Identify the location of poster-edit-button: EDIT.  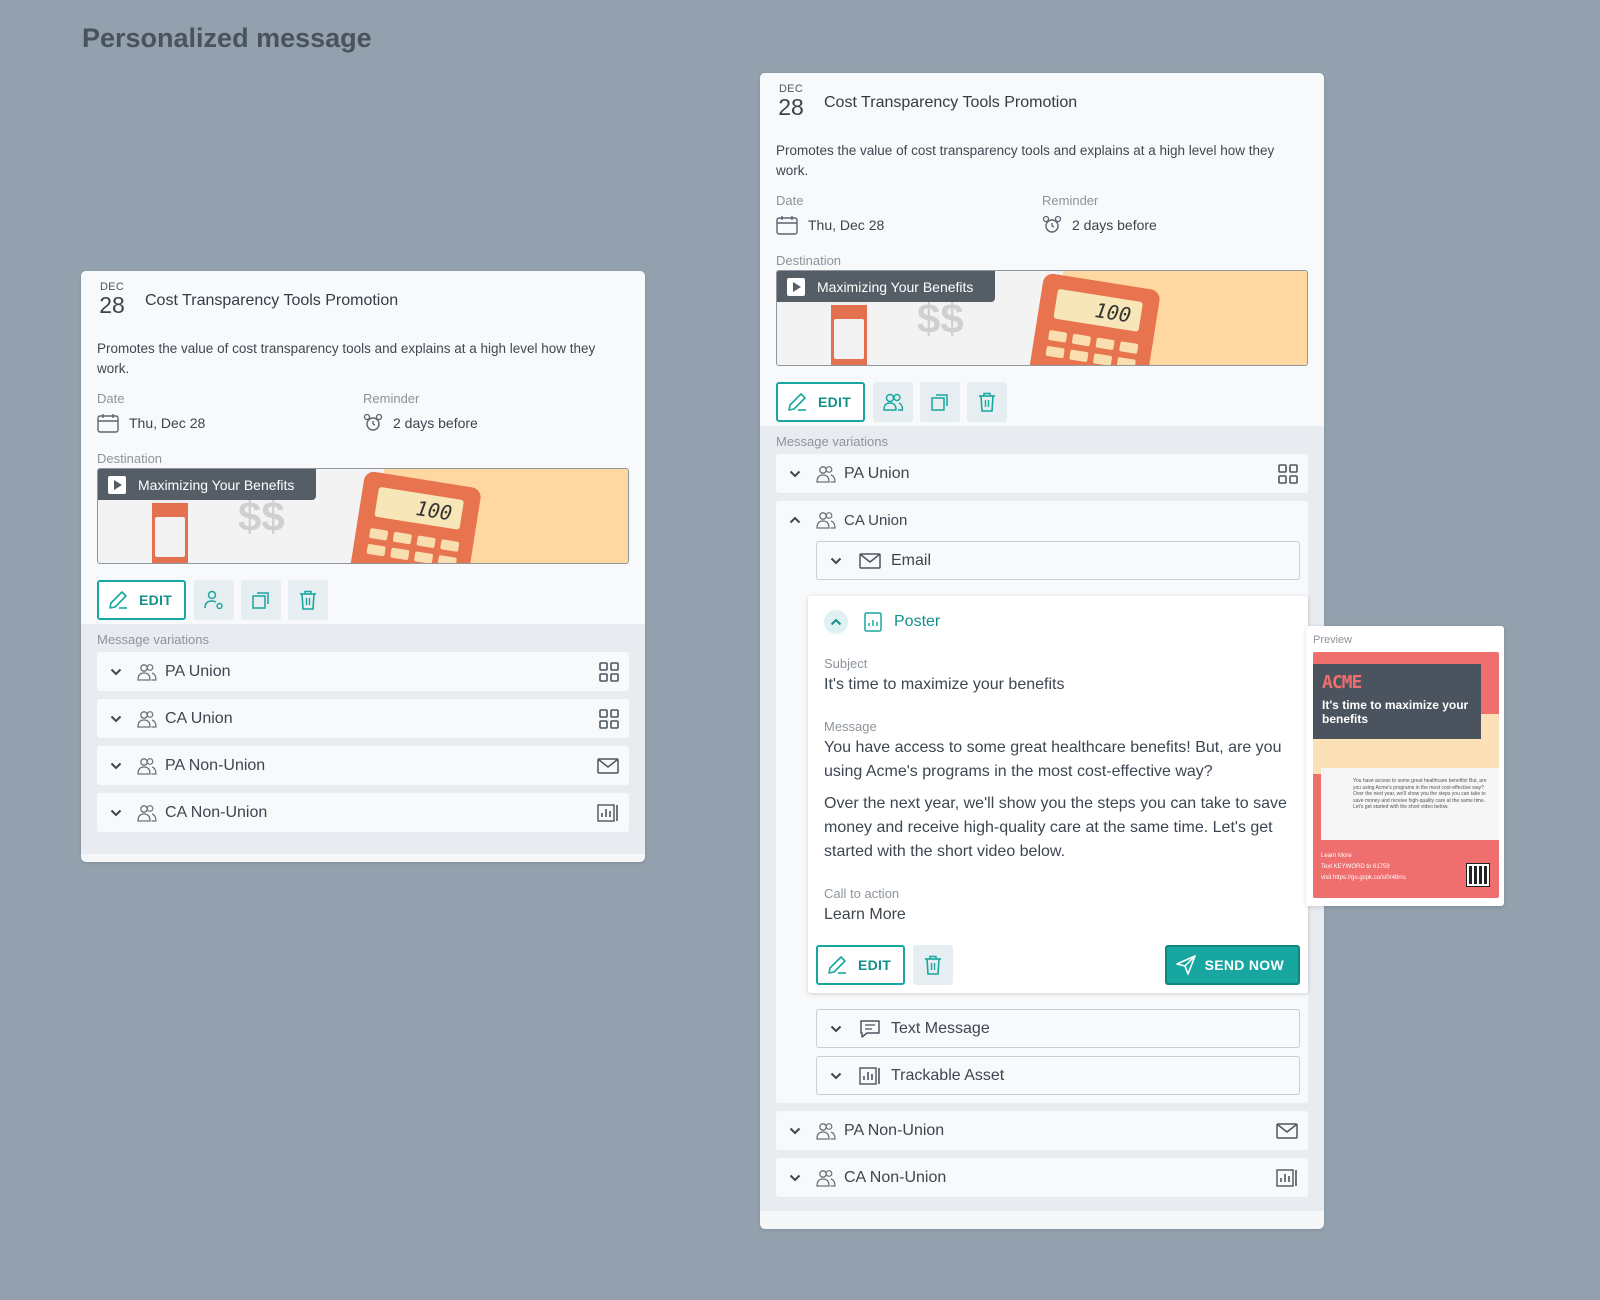
(861, 965).